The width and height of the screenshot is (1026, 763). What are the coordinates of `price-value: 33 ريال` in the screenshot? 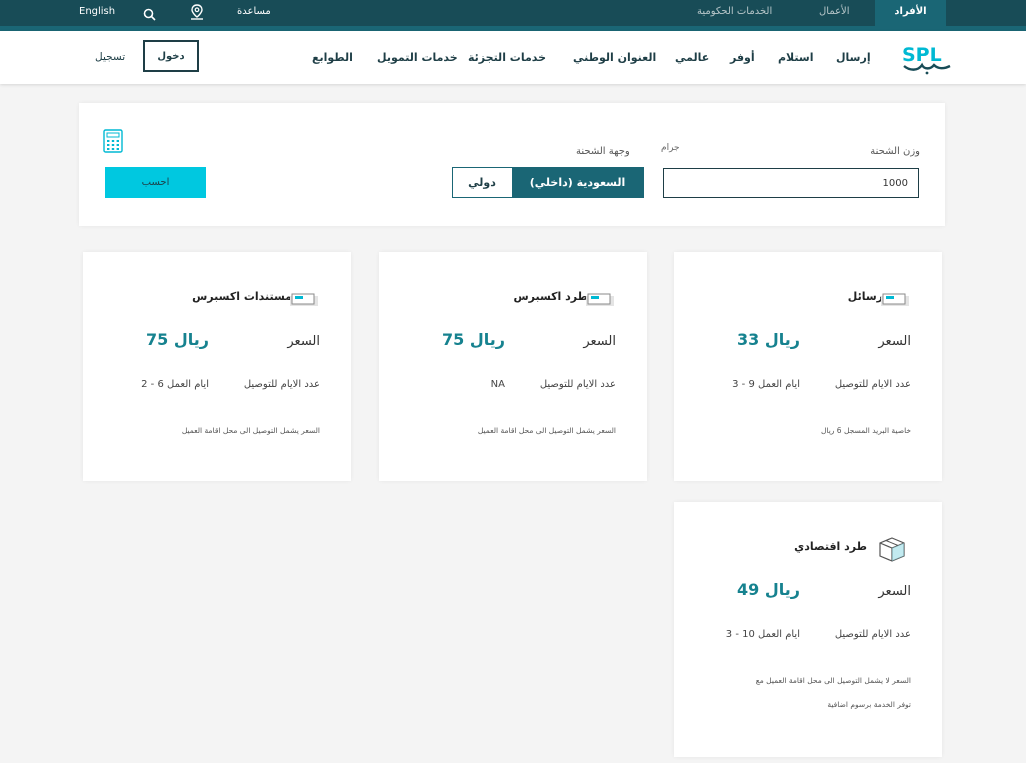 It's located at (768, 339).